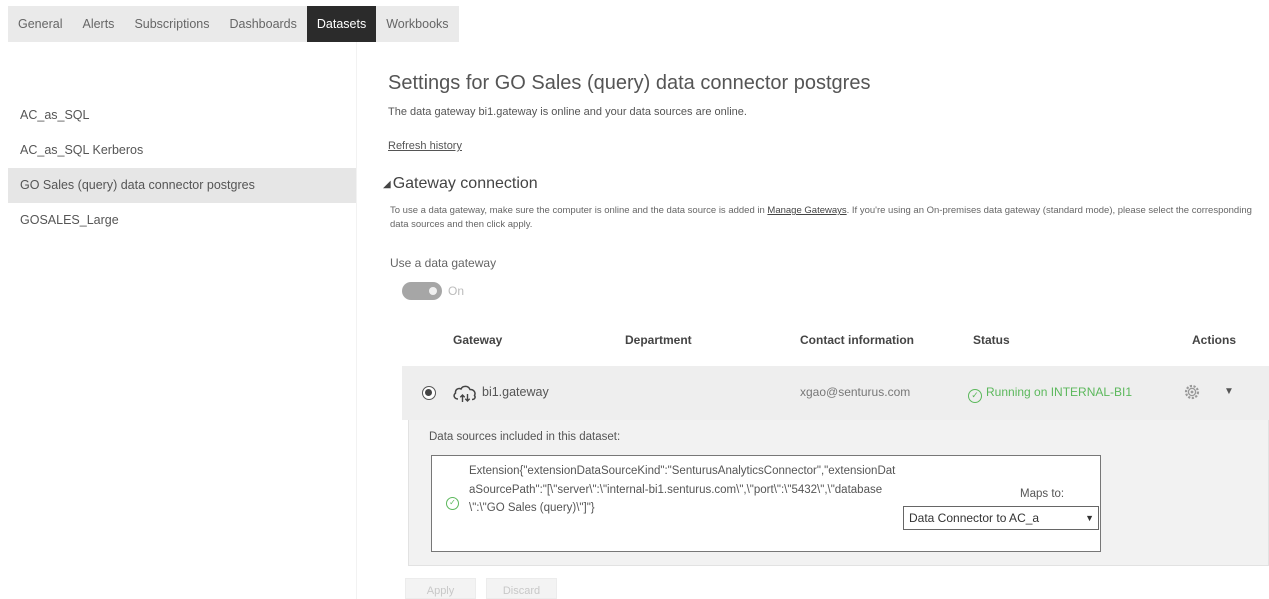 Image resolution: width=1269 pixels, height=599 pixels. I want to click on discard-button: Discard, so click(521, 588).